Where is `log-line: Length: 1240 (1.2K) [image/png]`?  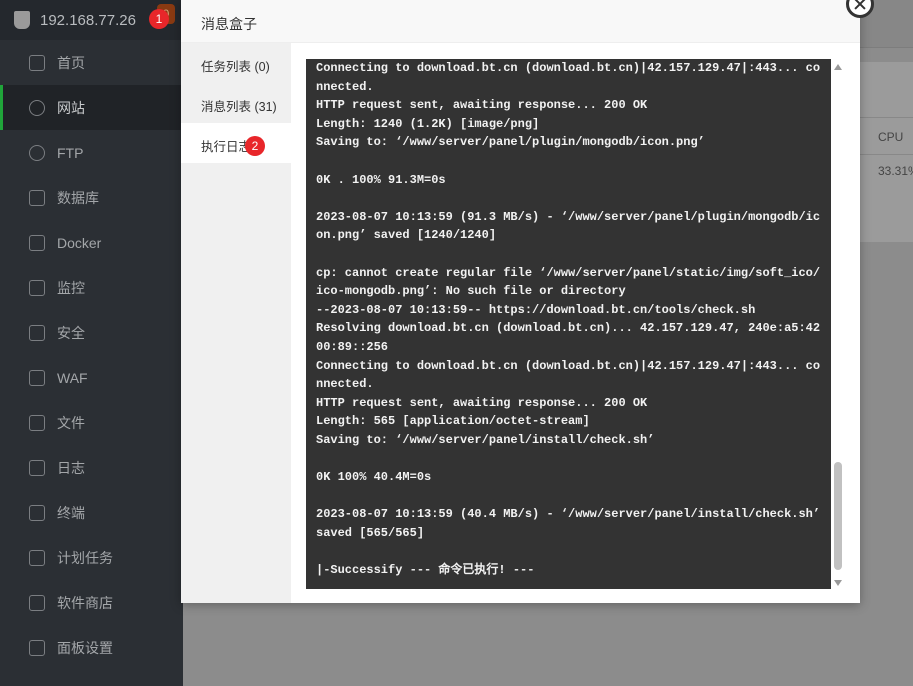 log-line: Length: 1240 (1.2K) [image/png] is located at coordinates (428, 123).